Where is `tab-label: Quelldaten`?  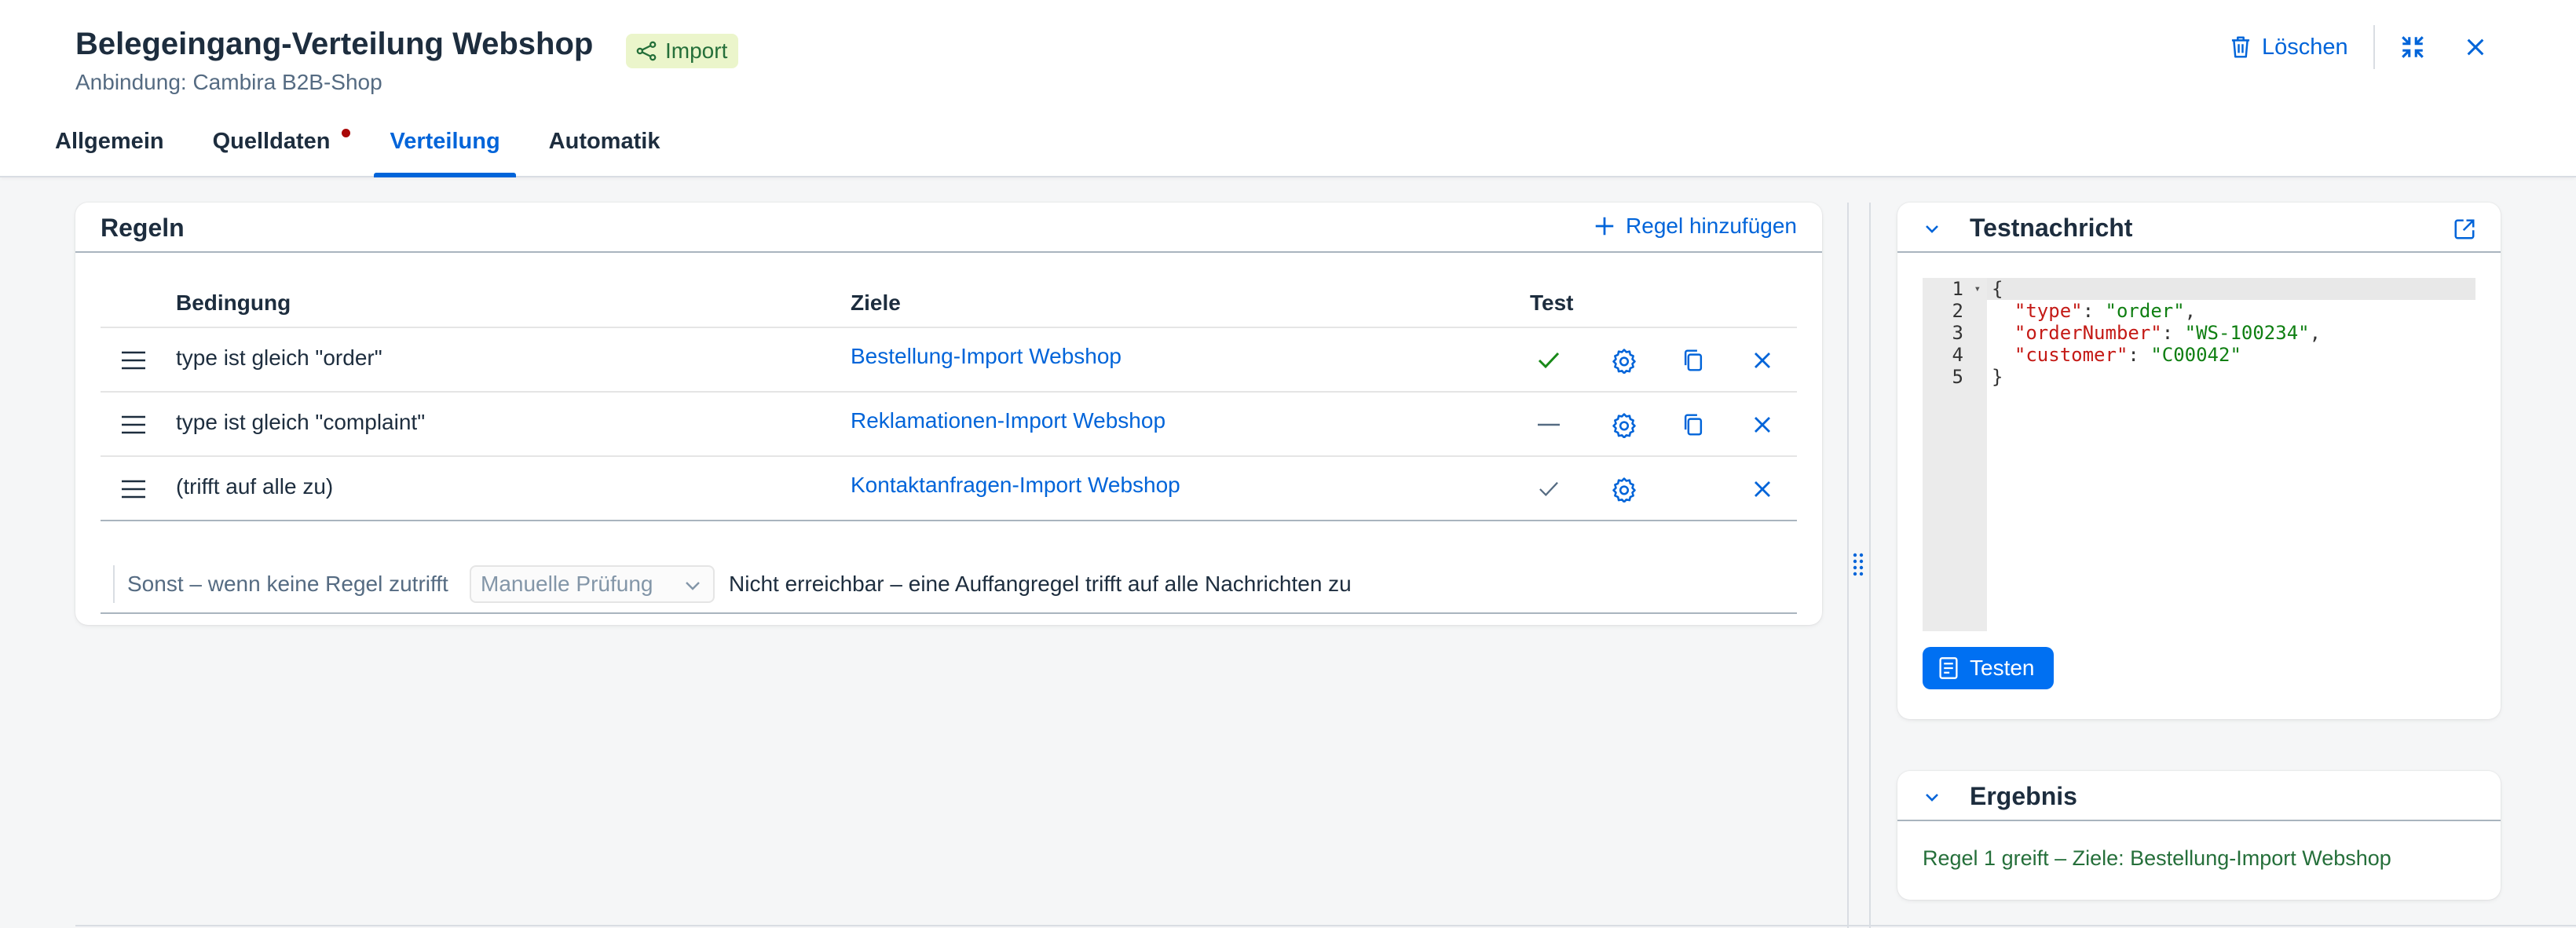
tab-label: Quelldaten is located at coordinates (271, 141).